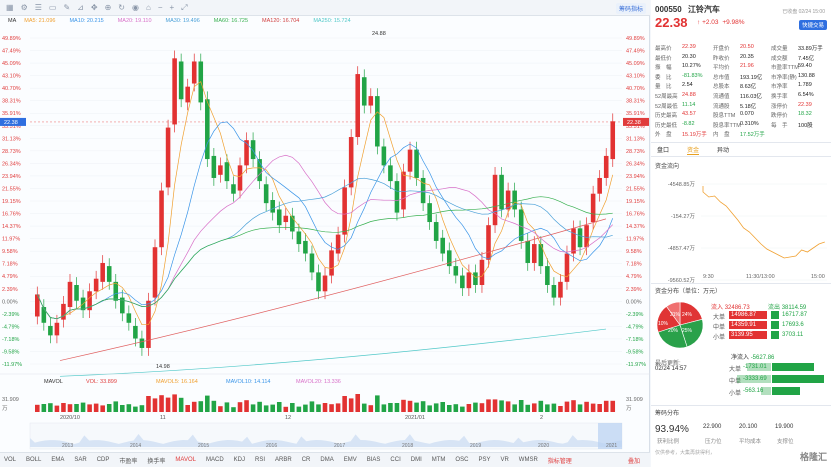 This screenshot has width=831, height=467. Describe the element at coordinates (283, 460) in the screenshot. I see `indicator-tab: ARBR` at that location.